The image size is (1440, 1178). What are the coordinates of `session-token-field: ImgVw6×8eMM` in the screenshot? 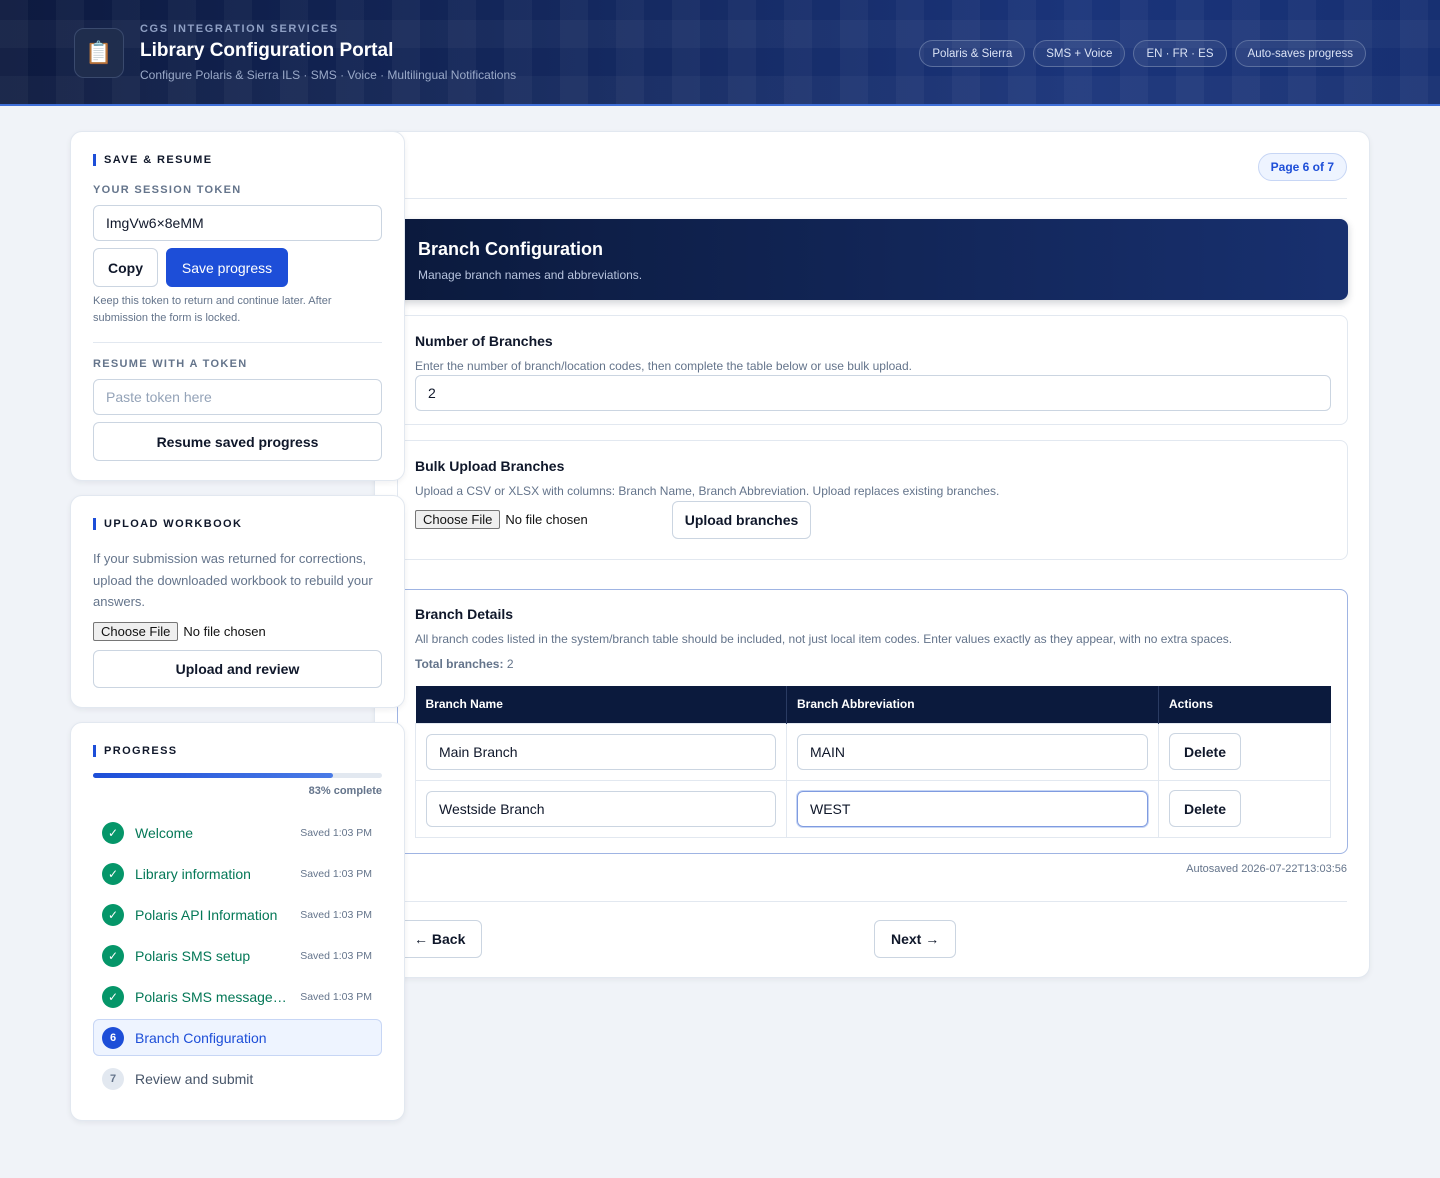 It's located at (237, 223).